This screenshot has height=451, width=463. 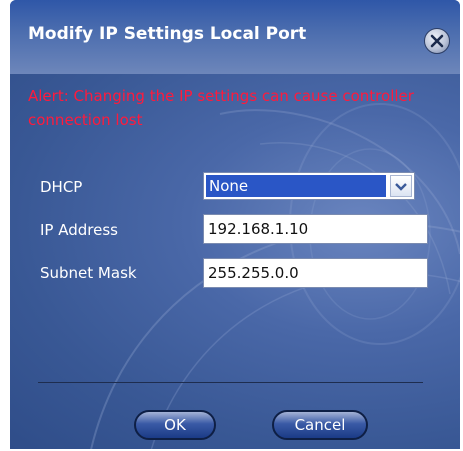 What do you see at coordinates (230, 382) in the screenshot?
I see `divider` at bounding box center [230, 382].